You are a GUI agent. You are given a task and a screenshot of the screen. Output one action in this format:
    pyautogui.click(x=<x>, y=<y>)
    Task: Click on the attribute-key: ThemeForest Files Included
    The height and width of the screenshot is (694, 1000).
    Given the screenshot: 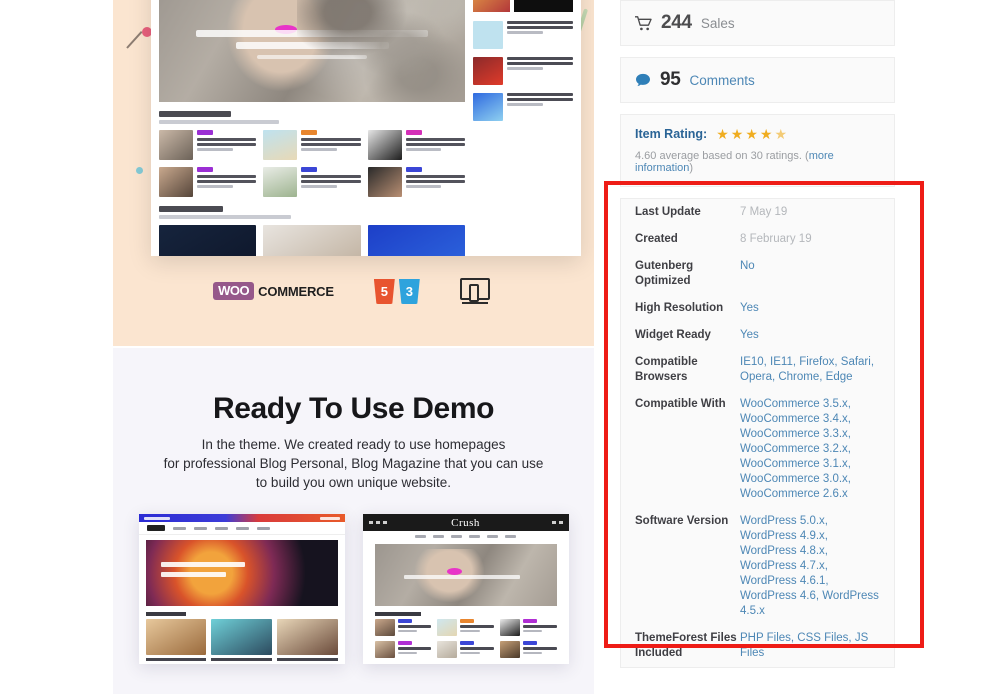 What is the action you would take?
    pyautogui.click(x=686, y=645)
    